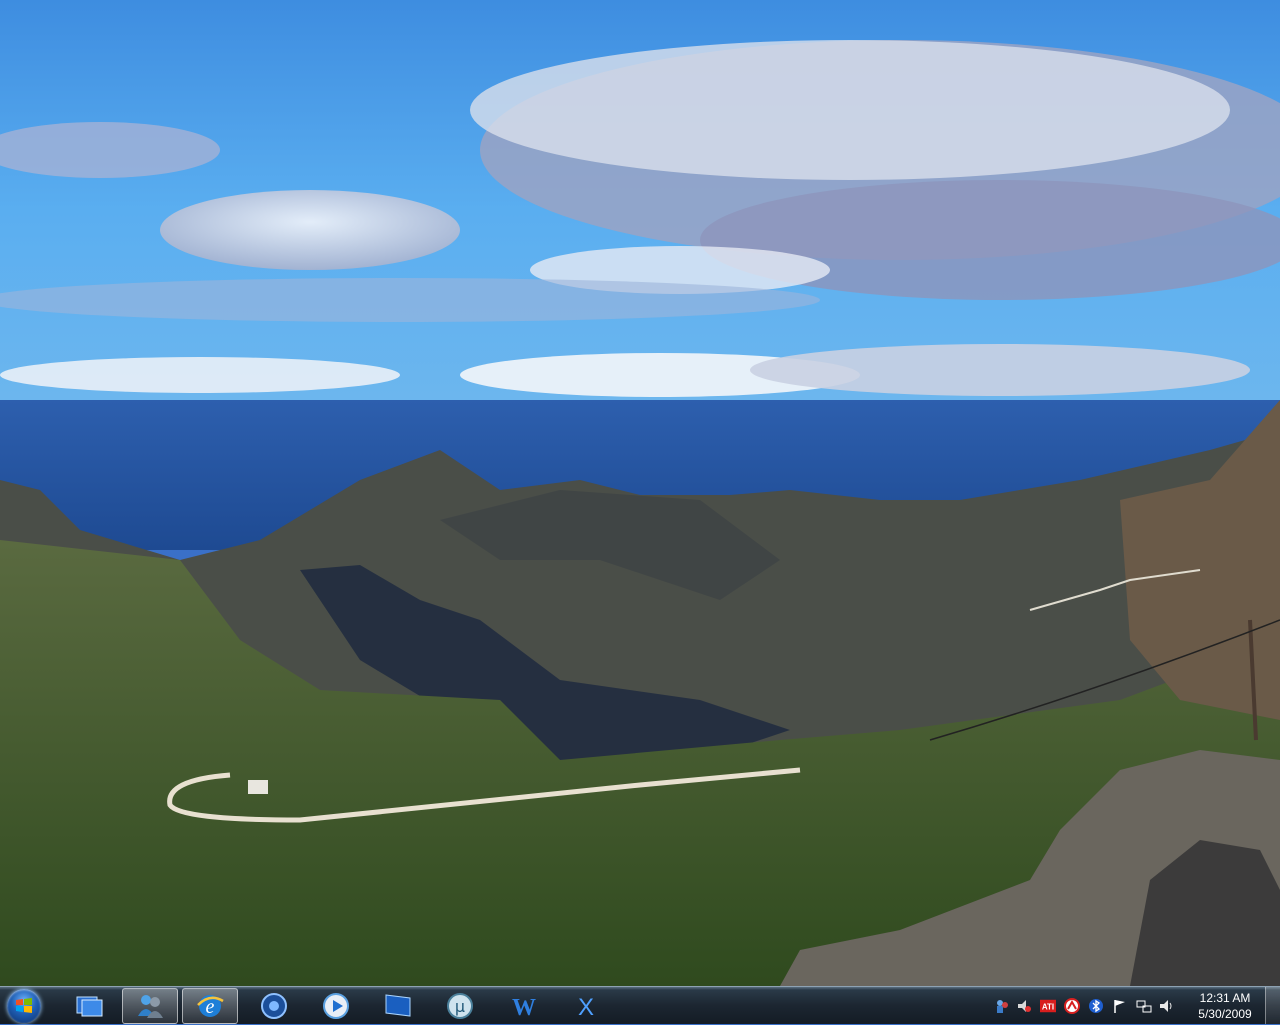 This screenshot has width=1280, height=1025. I want to click on volume-mute-icon, so click(1024, 1006).